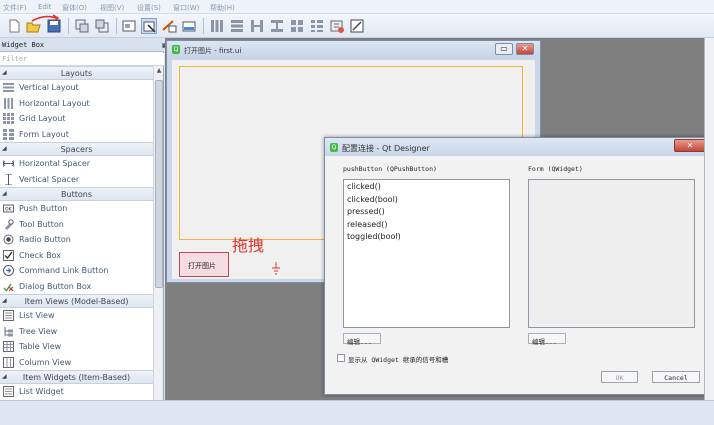 This screenshot has width=714, height=425. I want to click on toolbar, so click(357, 26).